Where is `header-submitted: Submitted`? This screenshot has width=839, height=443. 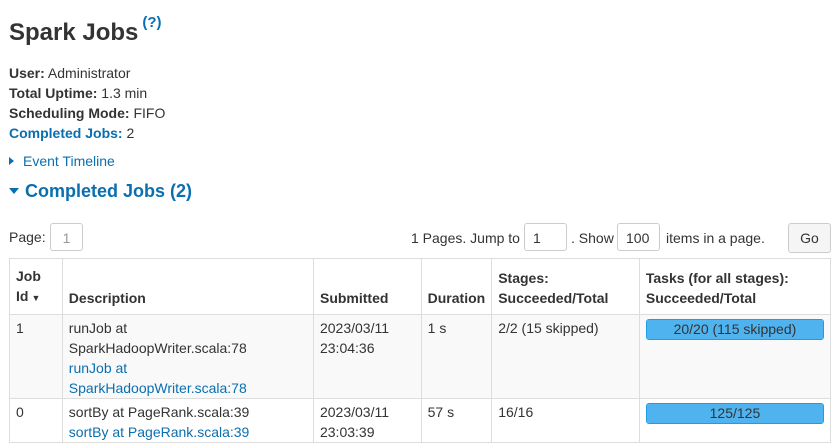
header-submitted: Submitted is located at coordinates (367, 286).